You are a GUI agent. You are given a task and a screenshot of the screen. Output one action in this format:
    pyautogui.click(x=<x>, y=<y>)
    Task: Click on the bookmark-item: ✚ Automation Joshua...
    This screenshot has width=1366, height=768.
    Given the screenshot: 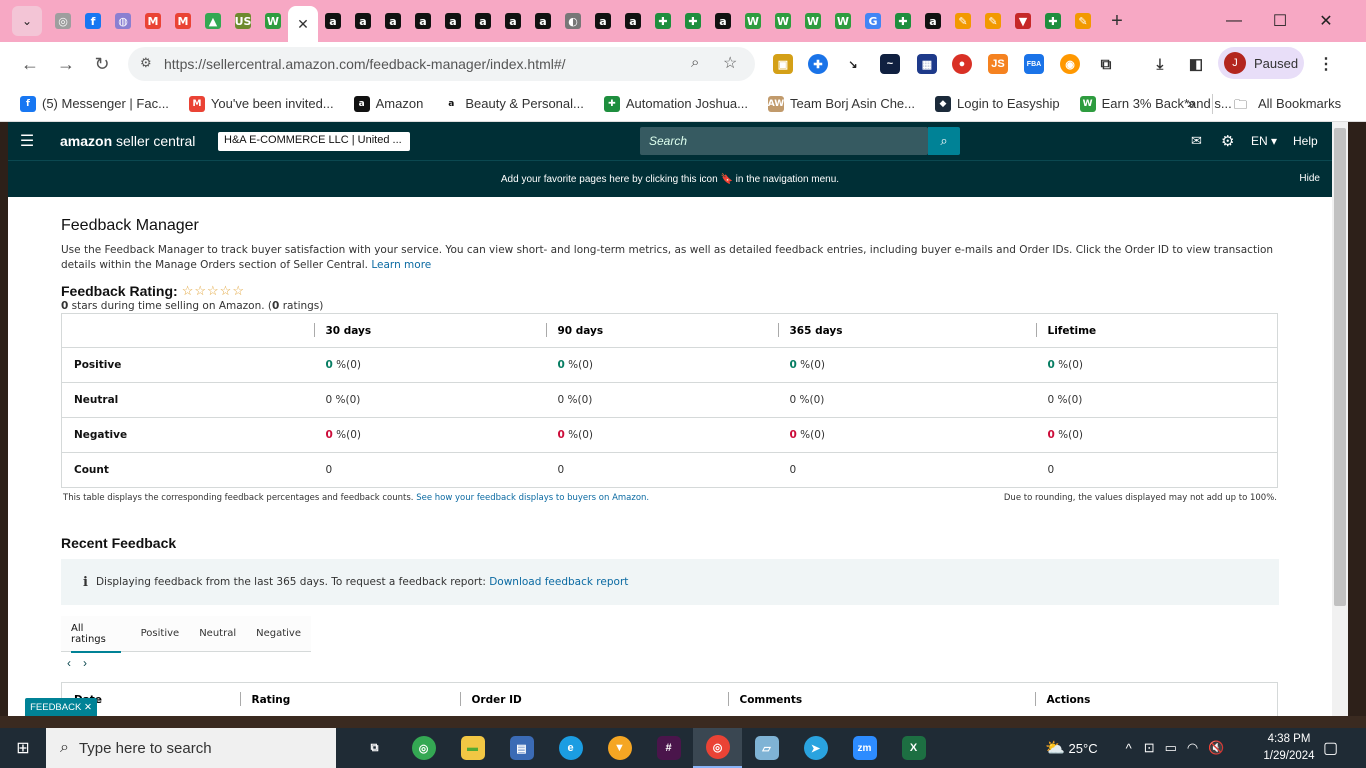 What is the action you would take?
    pyautogui.click(x=675, y=103)
    